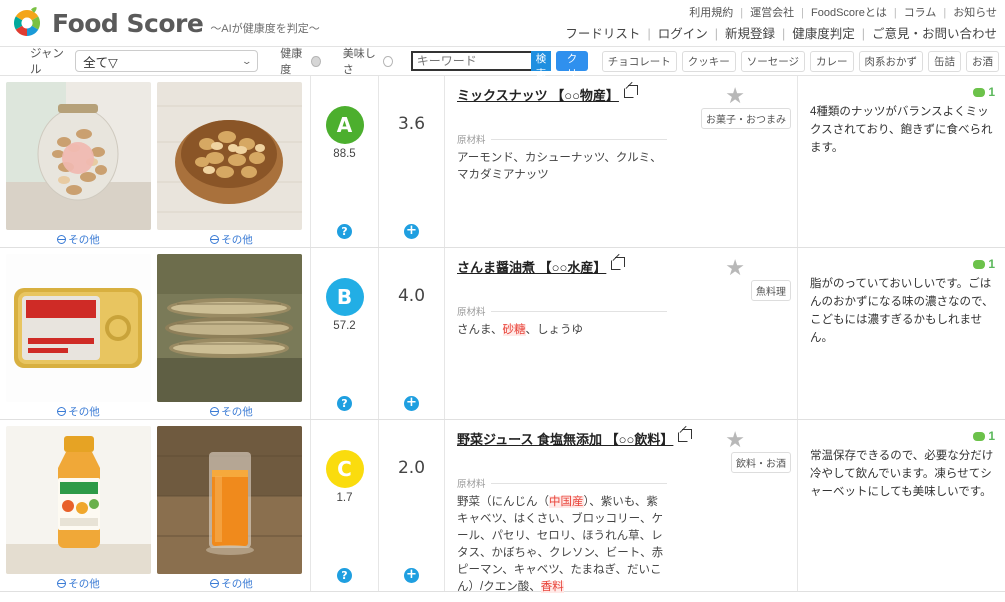 Image resolution: width=1005 pixels, height=602 pixels. I want to click on nav-health-check: 健康度判定, so click(823, 34).